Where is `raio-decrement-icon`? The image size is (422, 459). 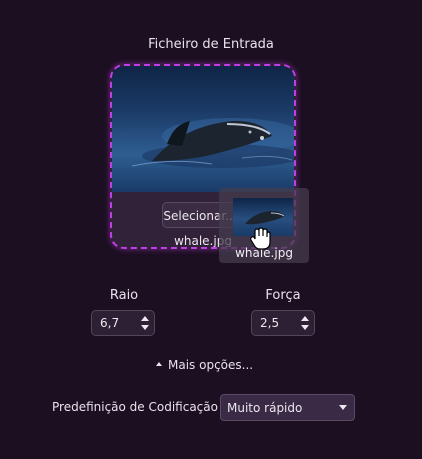
raio-decrement-icon is located at coordinates (145, 327).